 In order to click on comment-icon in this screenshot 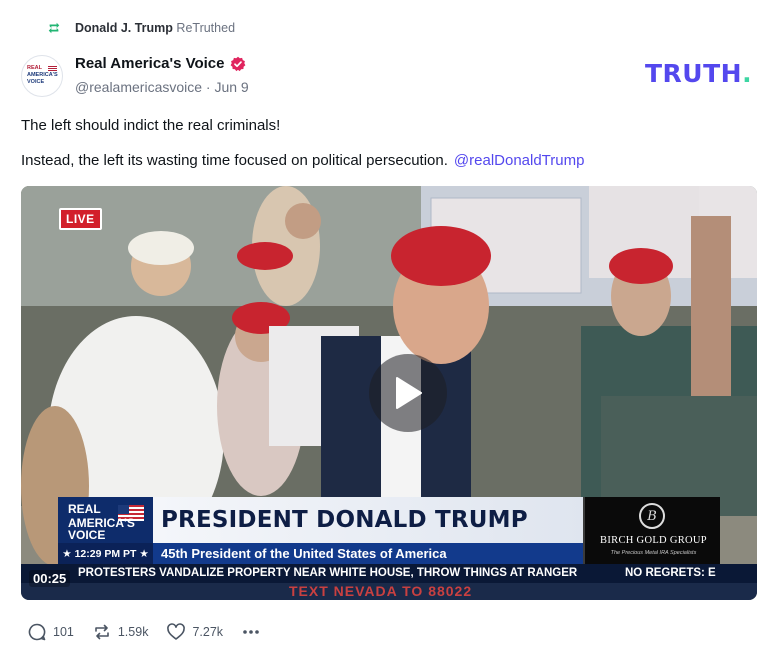, I will do `click(37, 632)`.